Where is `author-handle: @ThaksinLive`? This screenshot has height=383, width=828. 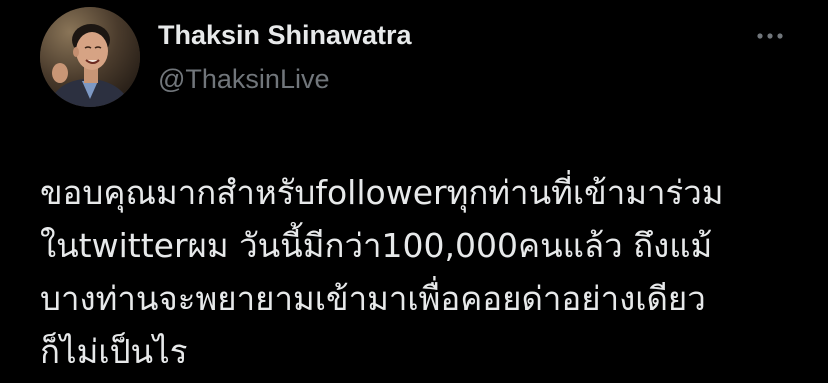 author-handle: @ThaksinLive is located at coordinates (243, 79).